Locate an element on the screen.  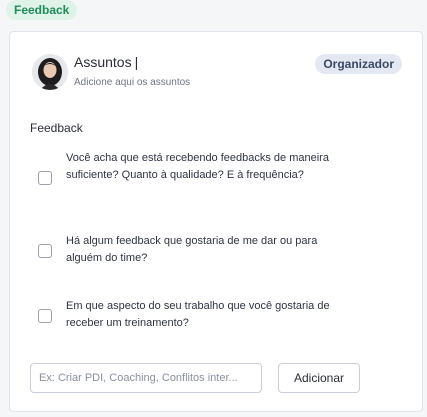
subject-title-text: Assuntos is located at coordinates (103, 62).